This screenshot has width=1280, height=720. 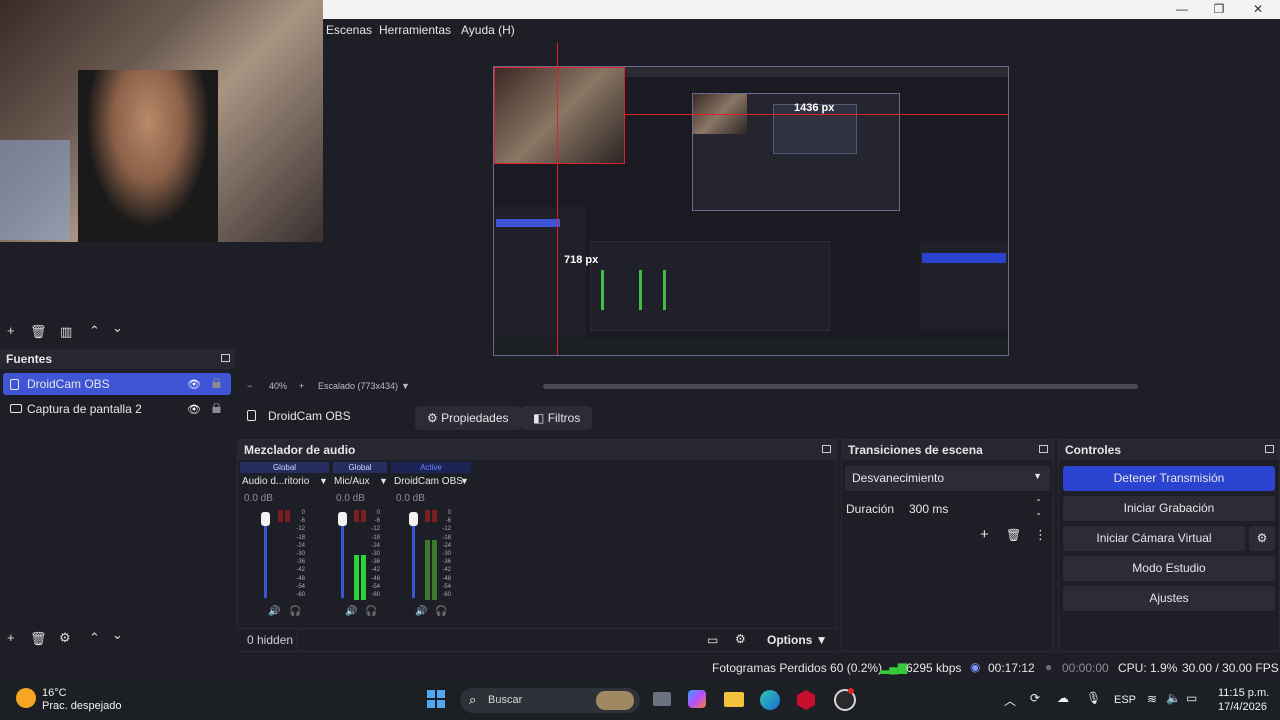 I want to click on sync-icon: ⟳, so click(x=1035, y=698).